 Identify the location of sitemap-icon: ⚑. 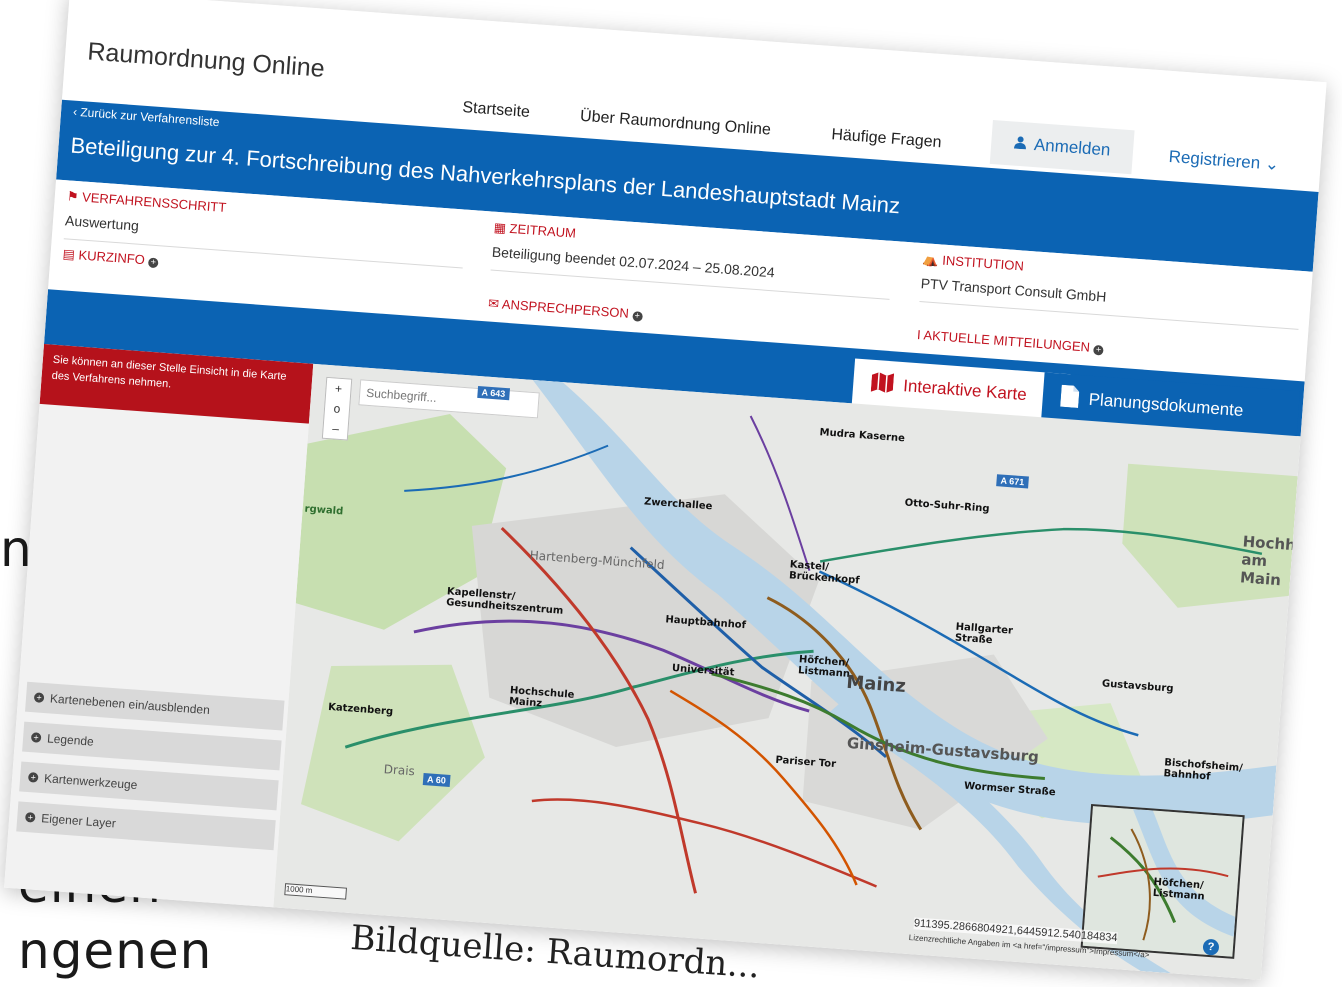
(74, 196).